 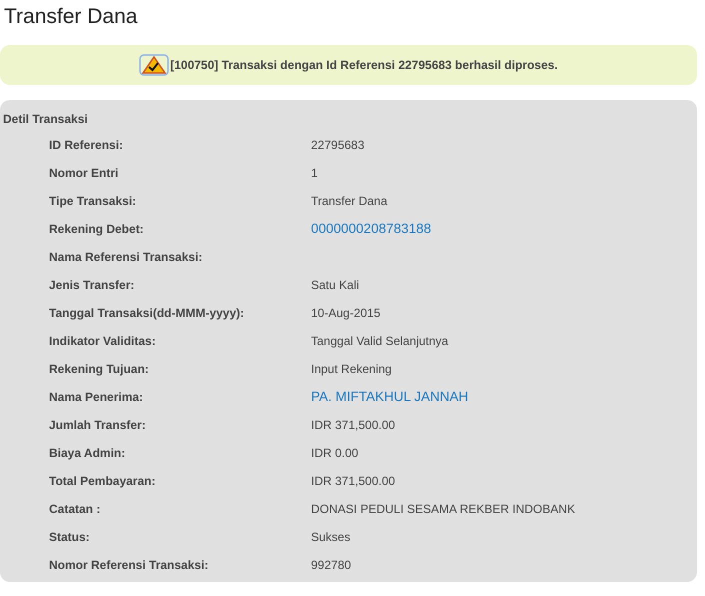 What do you see at coordinates (74, 509) in the screenshot?
I see `field-label: Catatan :` at bounding box center [74, 509].